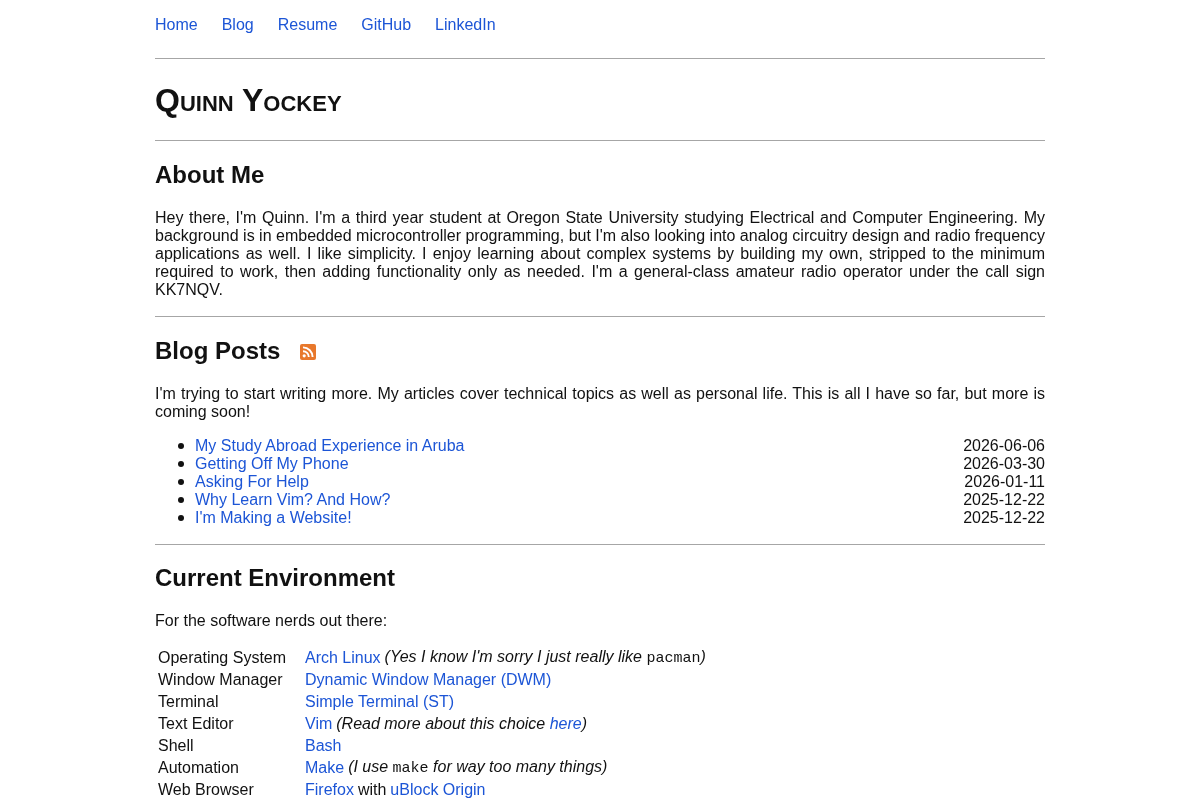 The image size is (1200, 800). What do you see at coordinates (176, 25) in the screenshot?
I see `nav-link: Home` at bounding box center [176, 25].